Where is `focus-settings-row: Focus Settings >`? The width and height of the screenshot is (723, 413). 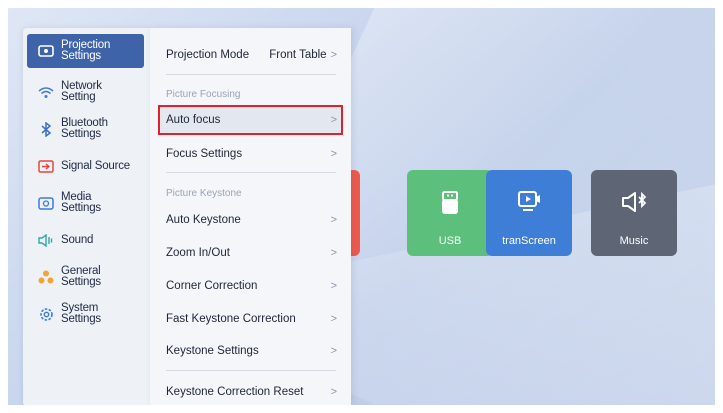 focus-settings-row: Focus Settings > is located at coordinates (250, 154).